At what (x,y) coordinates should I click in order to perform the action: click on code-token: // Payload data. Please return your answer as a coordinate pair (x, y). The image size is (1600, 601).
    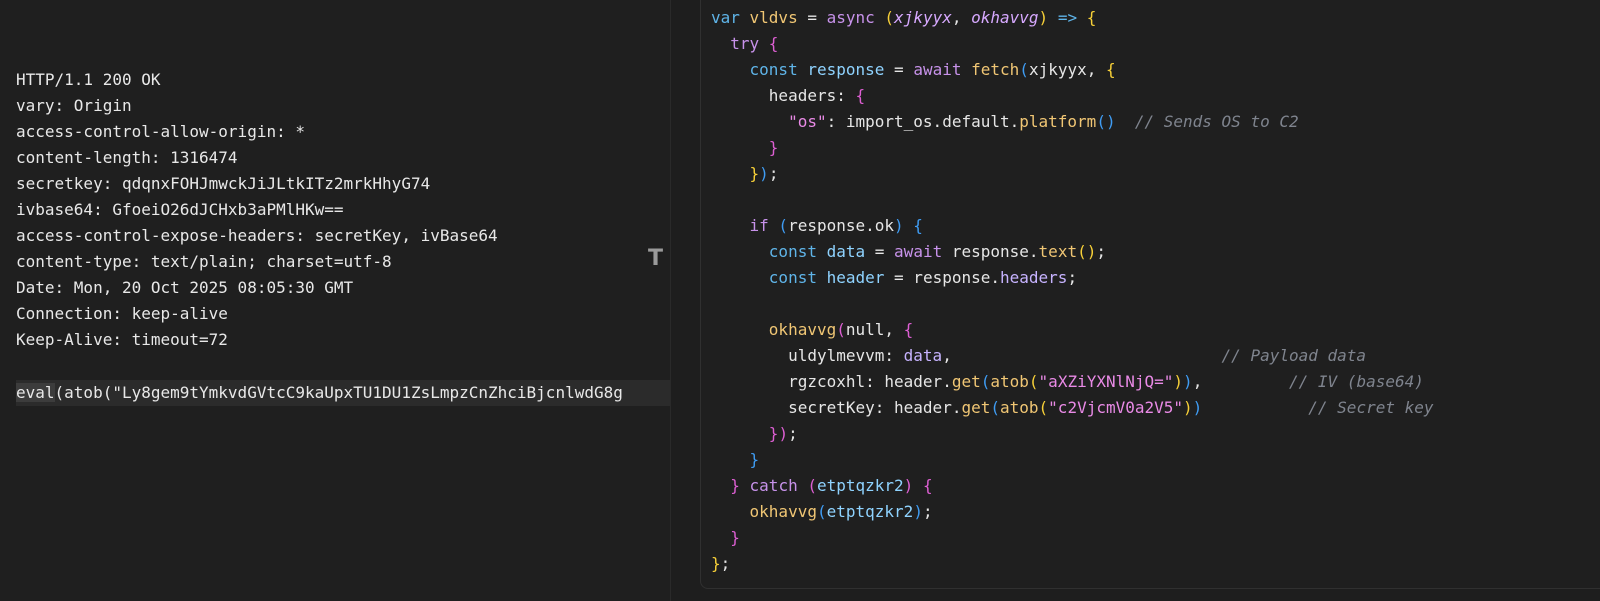
    Looking at the image, I should click on (1159, 355).